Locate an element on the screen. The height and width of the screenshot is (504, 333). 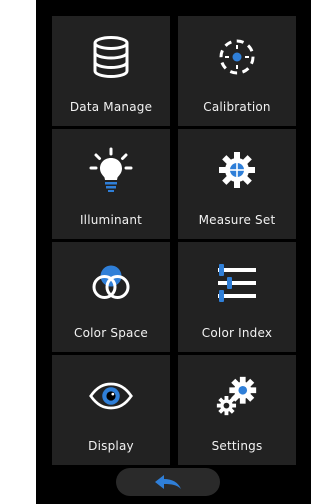
data-manage-label: Data Manage is located at coordinates (111, 107).